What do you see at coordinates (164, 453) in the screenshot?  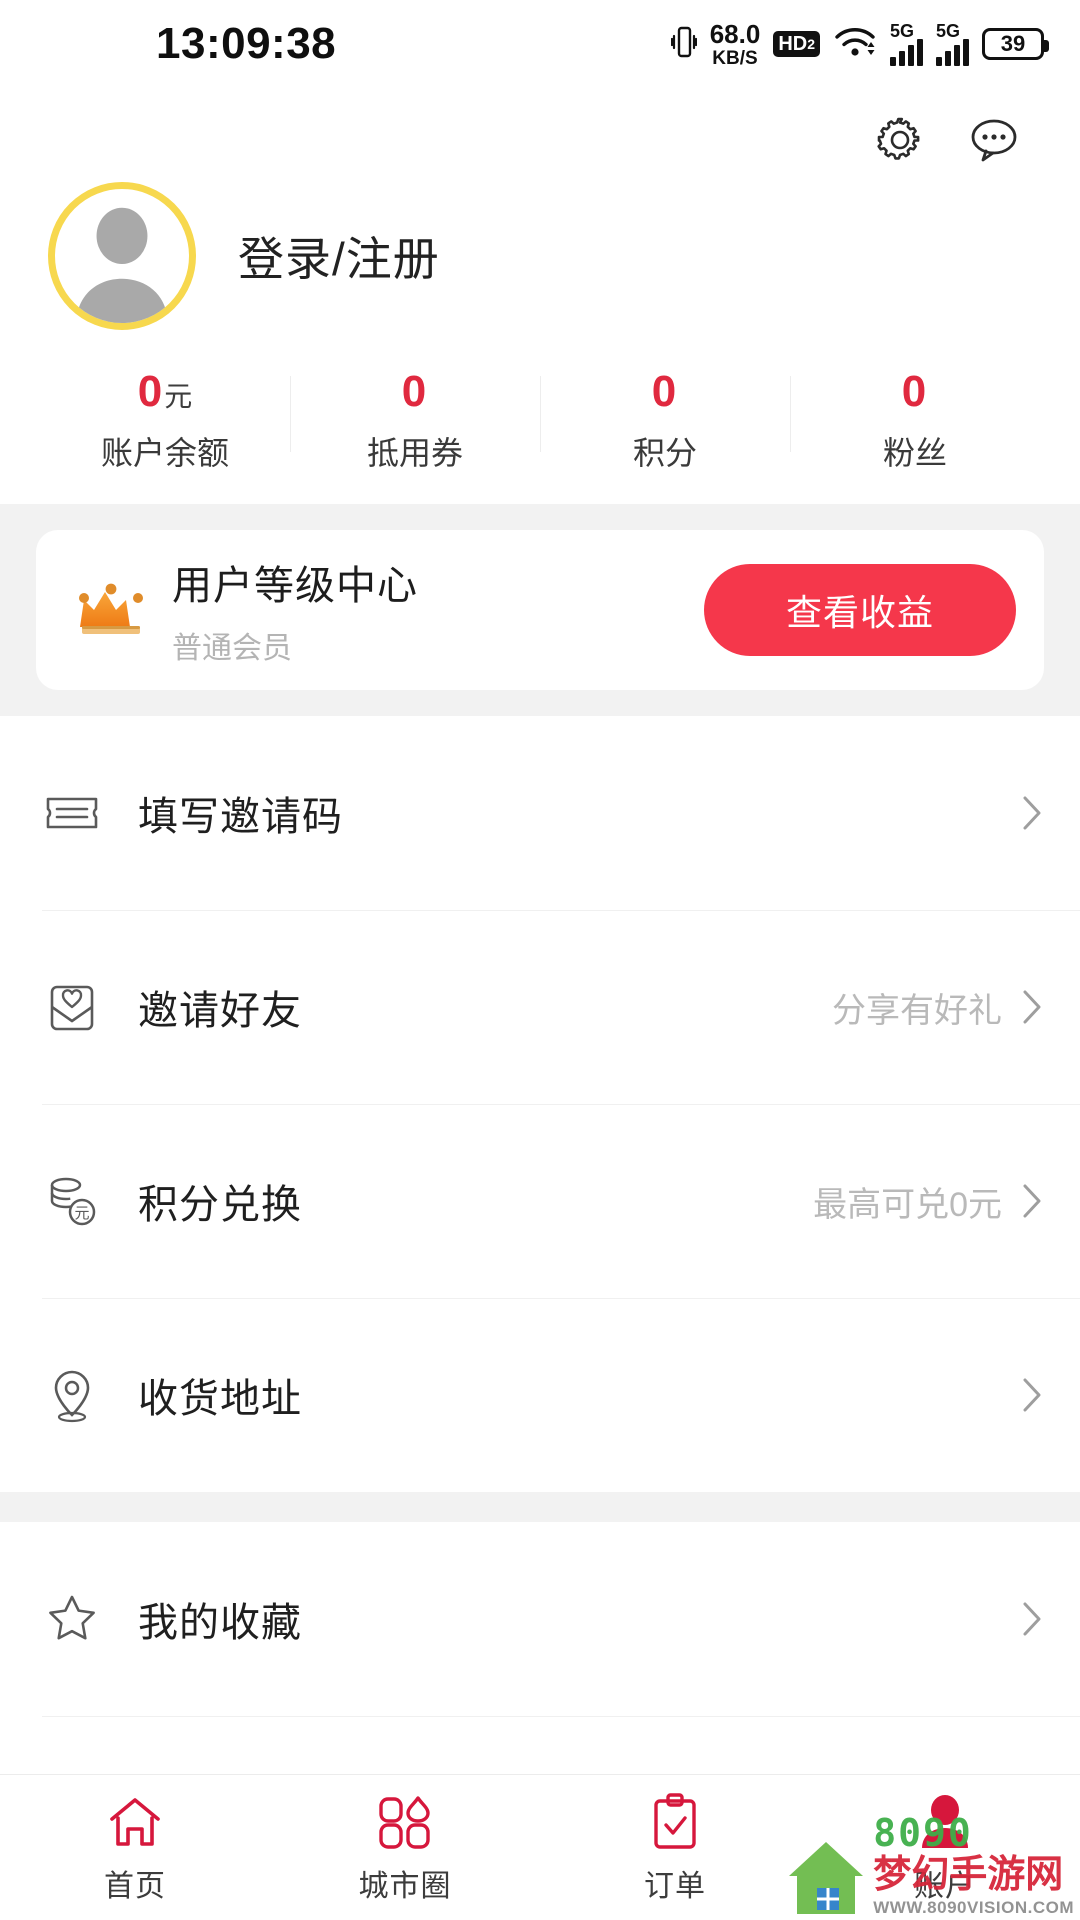 I see `stat-label: 账户余额` at bounding box center [164, 453].